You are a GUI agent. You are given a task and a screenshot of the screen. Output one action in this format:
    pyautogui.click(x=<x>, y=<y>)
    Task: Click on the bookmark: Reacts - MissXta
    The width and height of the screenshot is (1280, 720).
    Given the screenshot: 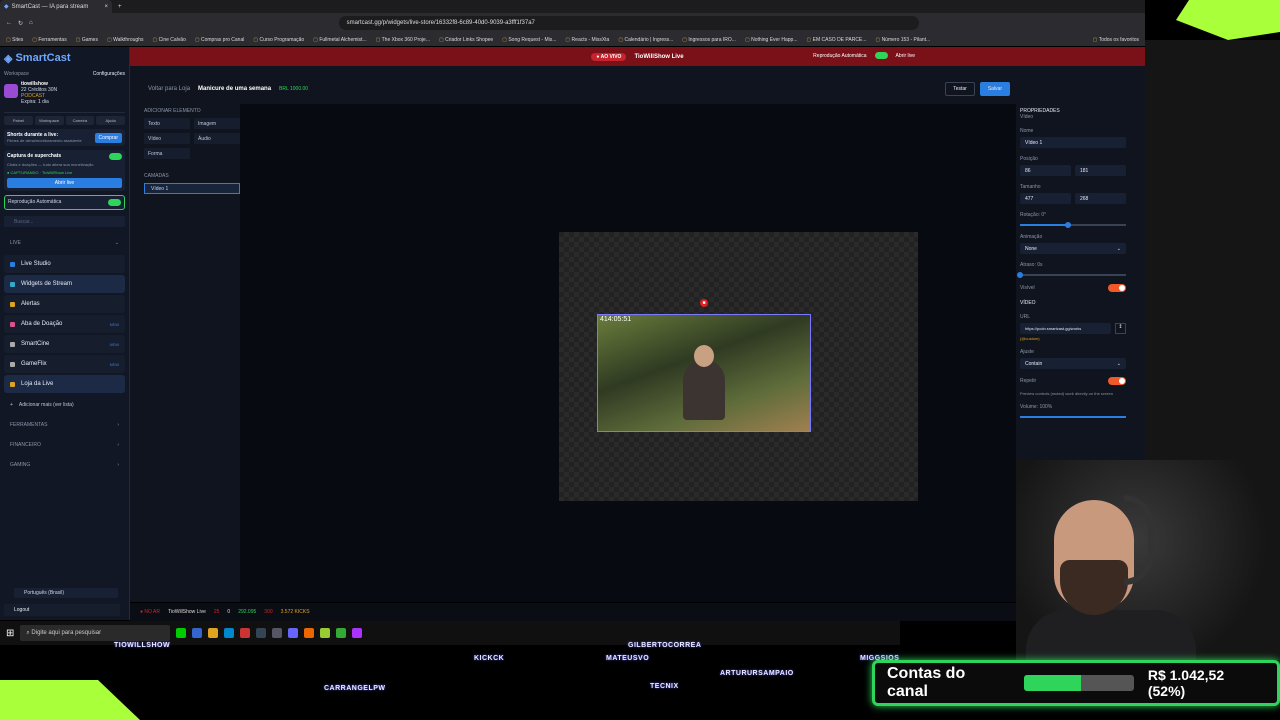 What is the action you would take?
    pyautogui.click(x=587, y=40)
    